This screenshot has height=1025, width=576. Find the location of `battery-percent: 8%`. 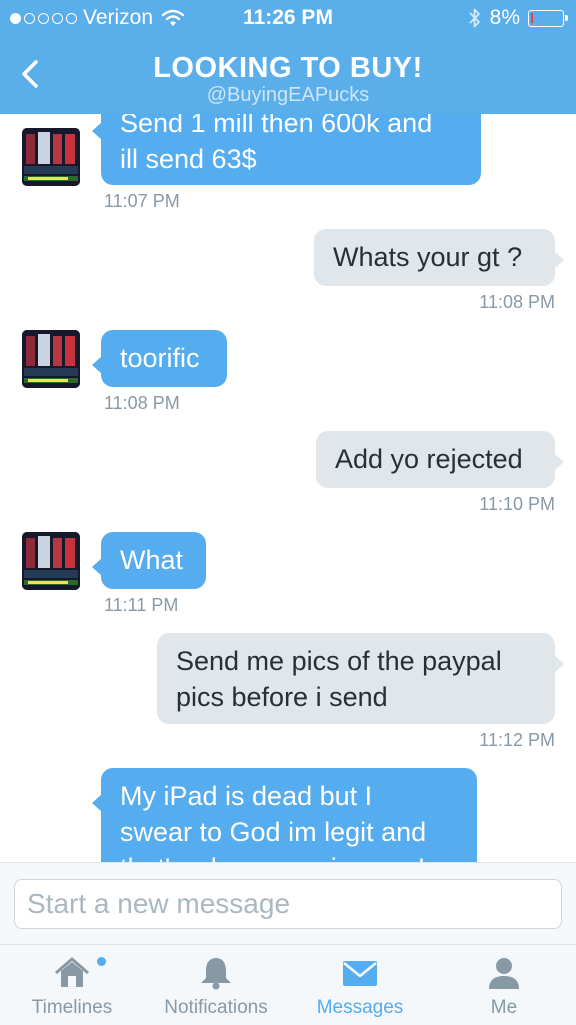

battery-percent: 8% is located at coordinates (504, 17).